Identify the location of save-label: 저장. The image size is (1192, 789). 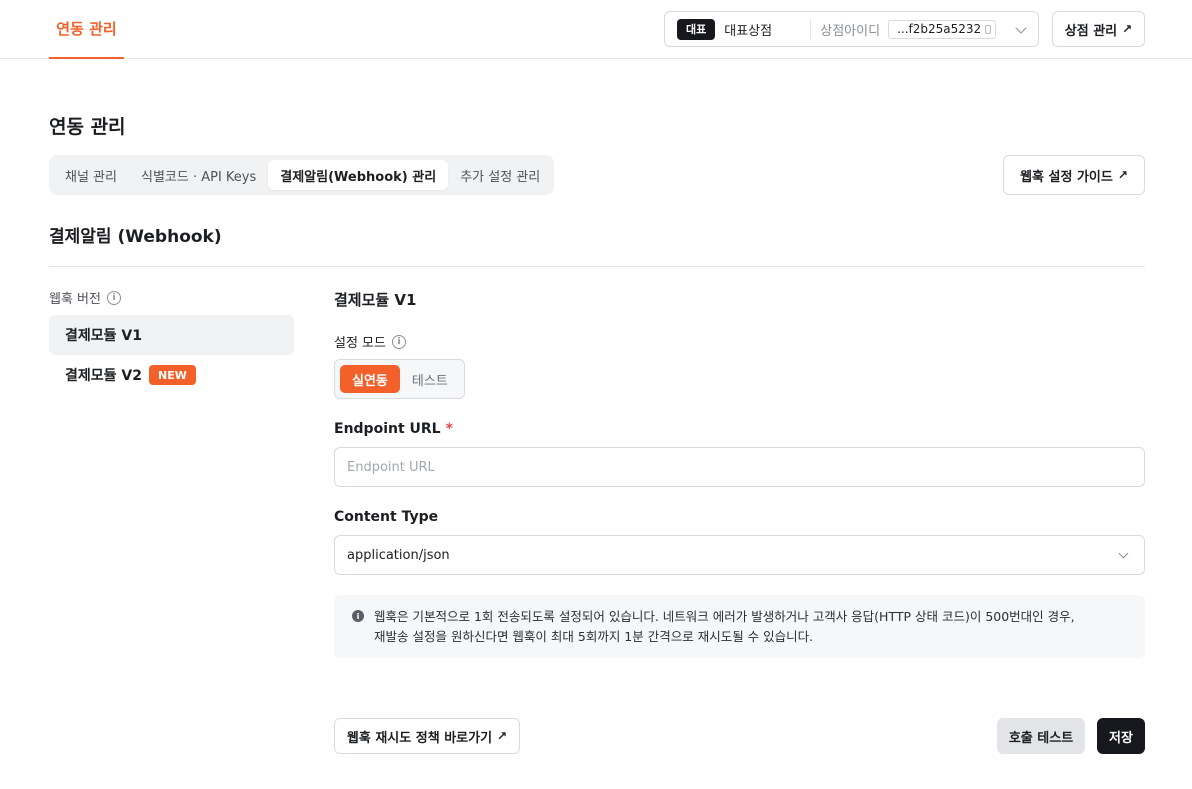
(1121, 738).